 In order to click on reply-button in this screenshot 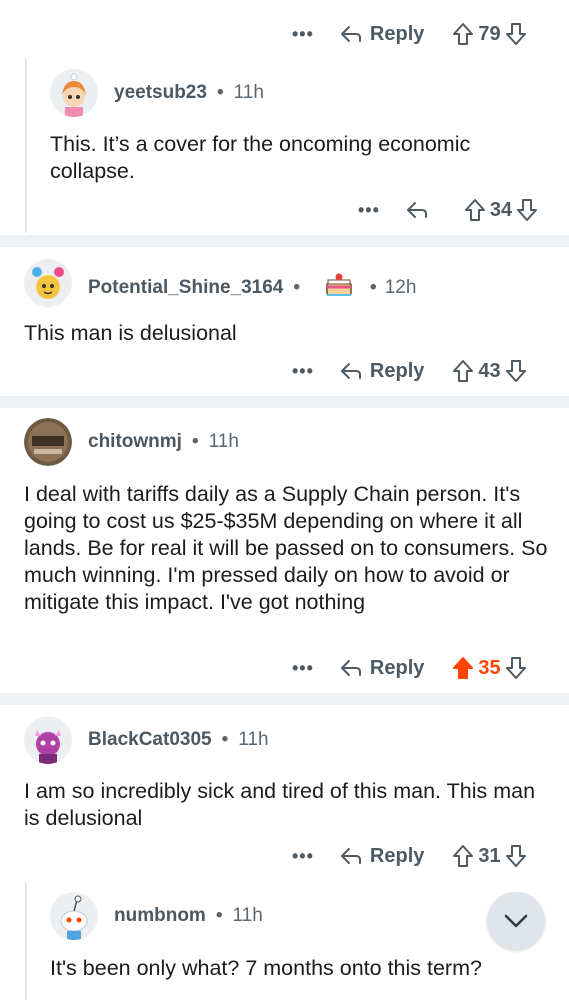, I will do `click(421, 210)`.